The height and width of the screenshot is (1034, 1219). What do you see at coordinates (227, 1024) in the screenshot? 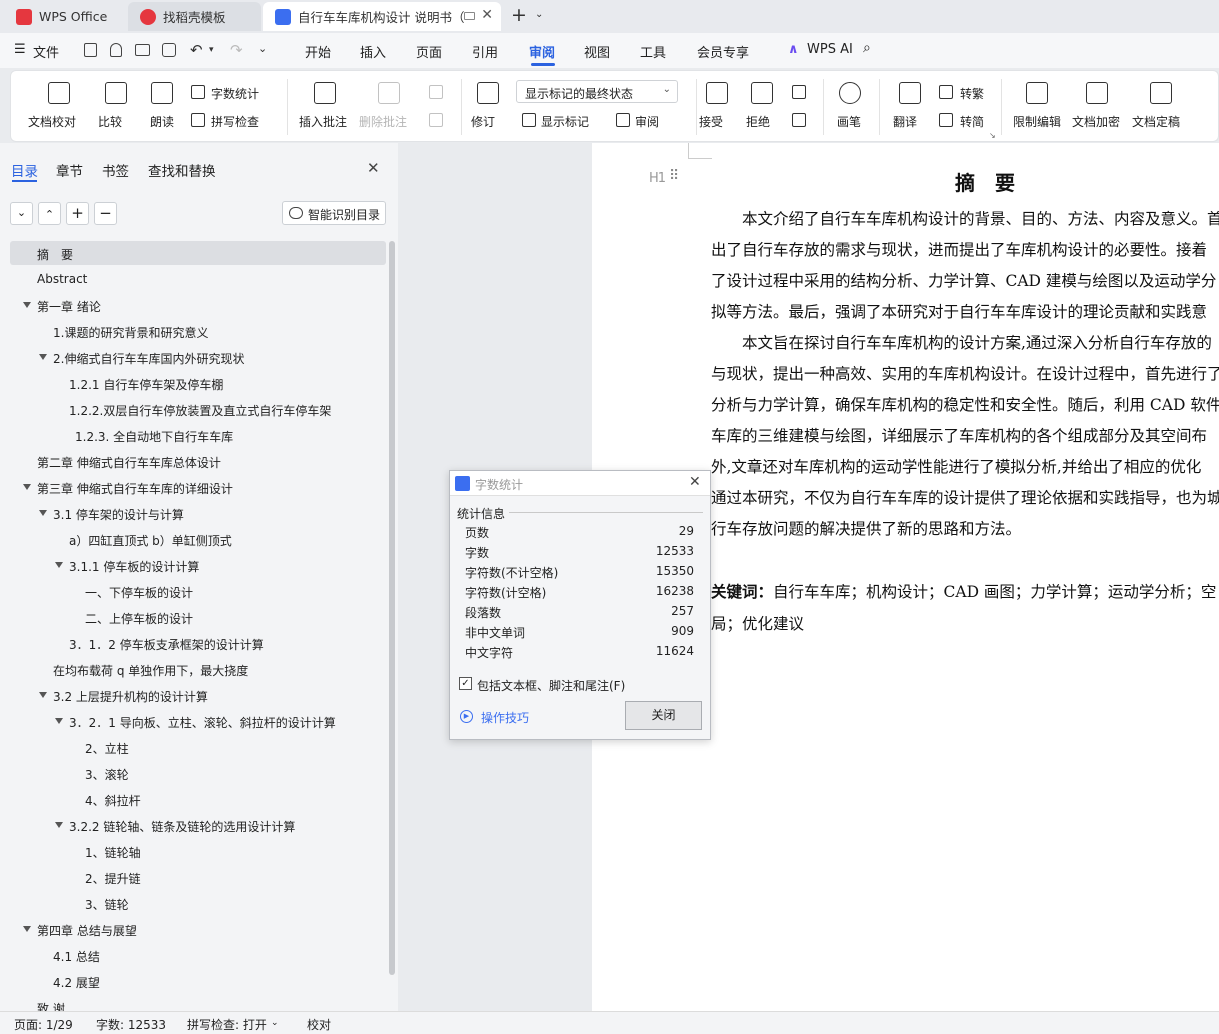
I see `spell-check-indicator: 拼写检查: 打开` at bounding box center [227, 1024].